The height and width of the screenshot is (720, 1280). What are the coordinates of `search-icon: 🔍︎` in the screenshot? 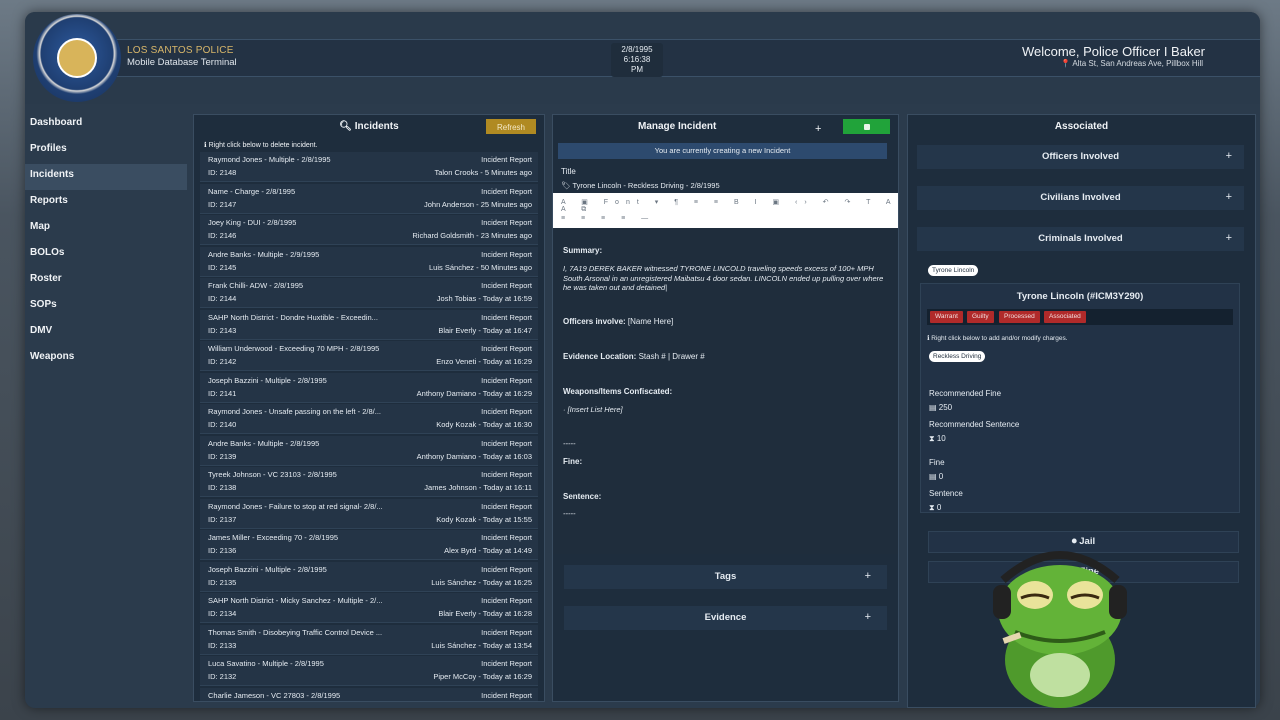 It's located at (345, 126).